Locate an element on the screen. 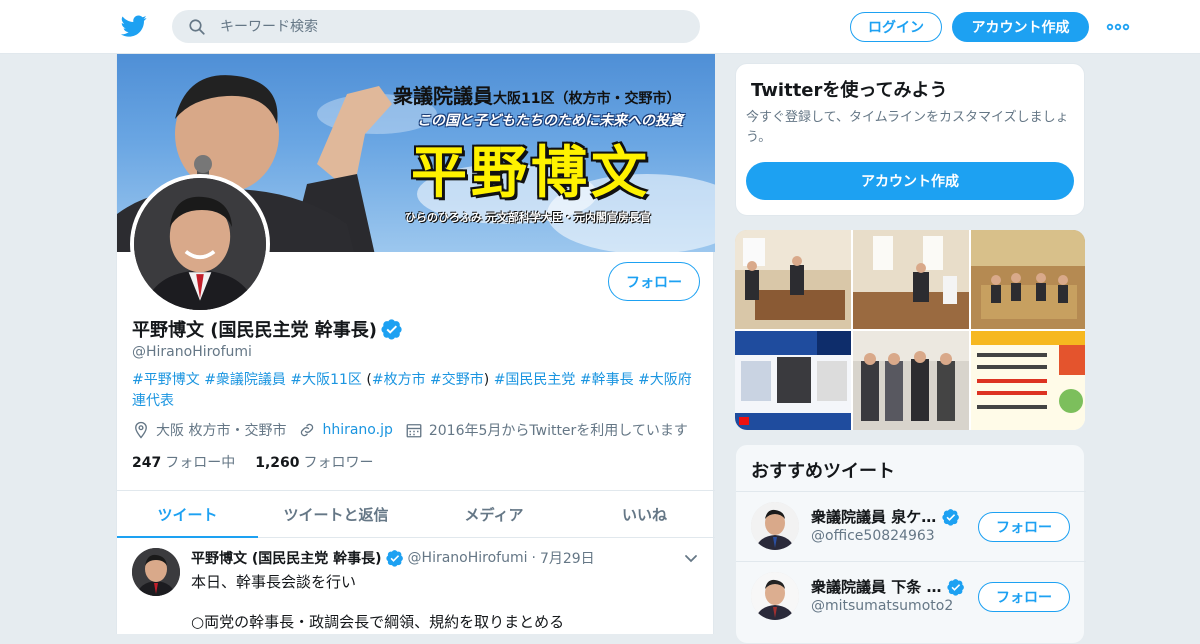 This screenshot has width=1200, height=644. profile-handle: @HiranoHirofumi is located at coordinates (192, 352).